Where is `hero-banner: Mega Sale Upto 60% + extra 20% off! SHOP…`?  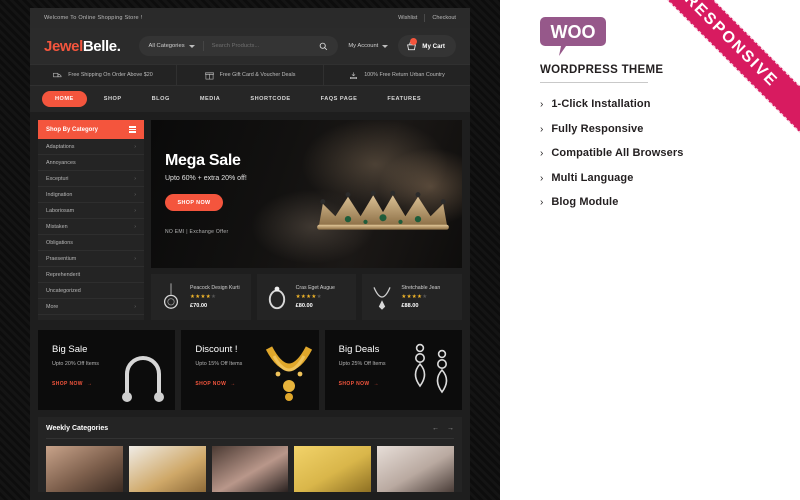
hero-banner: Mega Sale Upto 60% + extra 20% off! SHOP… is located at coordinates (306, 194).